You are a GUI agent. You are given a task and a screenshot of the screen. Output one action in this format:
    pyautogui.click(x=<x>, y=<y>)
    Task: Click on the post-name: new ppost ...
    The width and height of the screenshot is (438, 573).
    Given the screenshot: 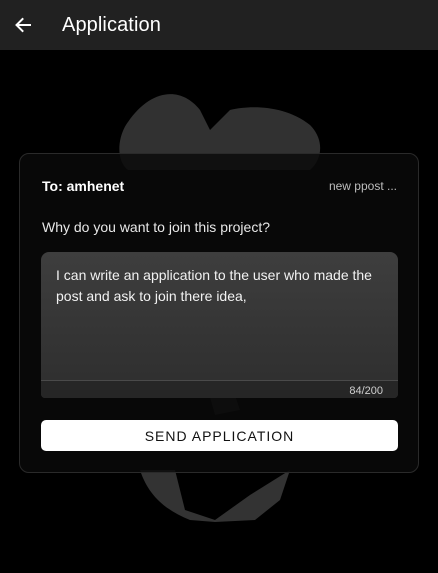 What is the action you would take?
    pyautogui.click(x=362, y=186)
    